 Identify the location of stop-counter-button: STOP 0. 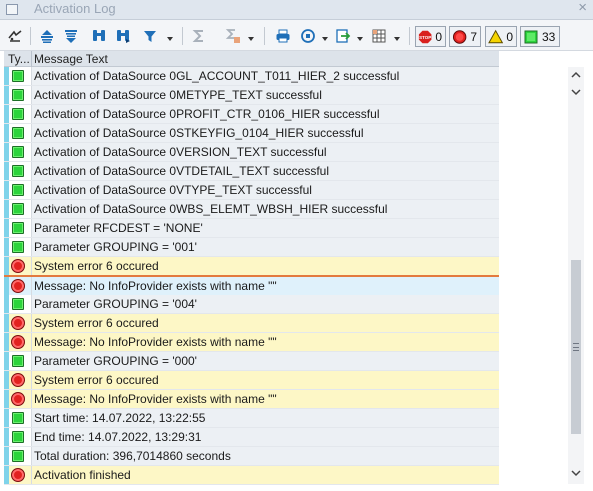
(430, 36).